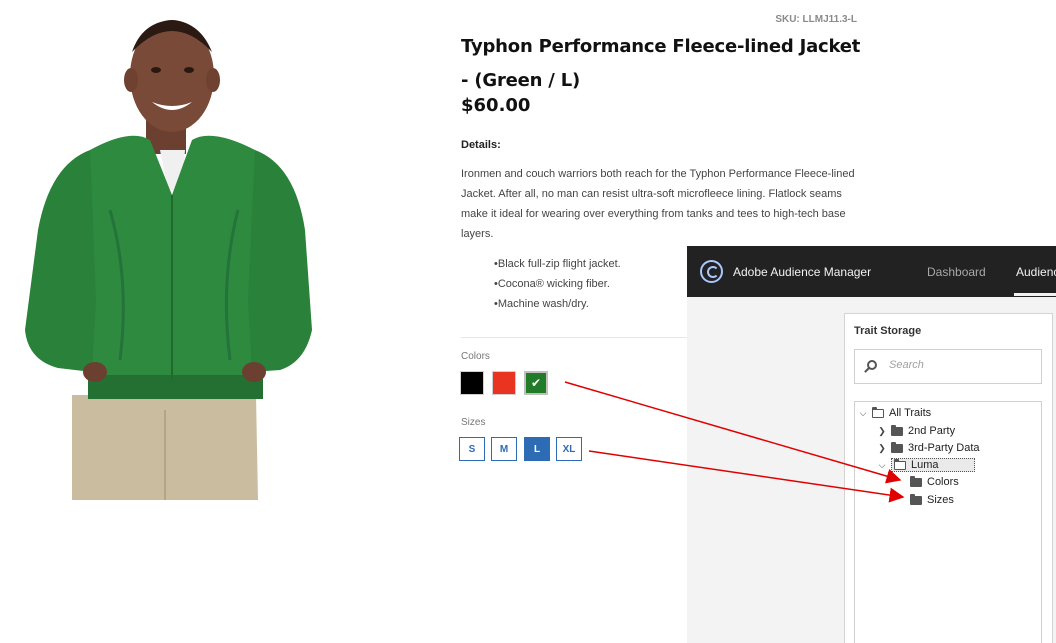  I want to click on tree-node-3rd-party-data: ❯ 3rd-Party Data, so click(928, 448).